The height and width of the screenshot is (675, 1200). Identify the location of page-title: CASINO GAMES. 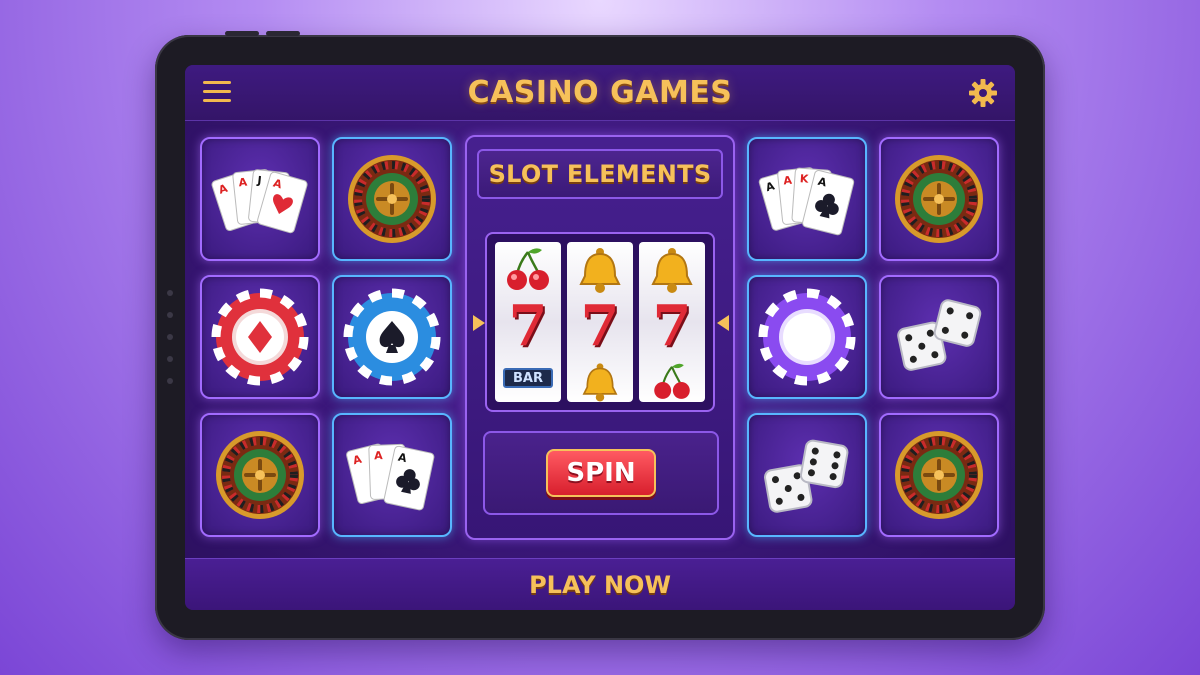
(600, 92).